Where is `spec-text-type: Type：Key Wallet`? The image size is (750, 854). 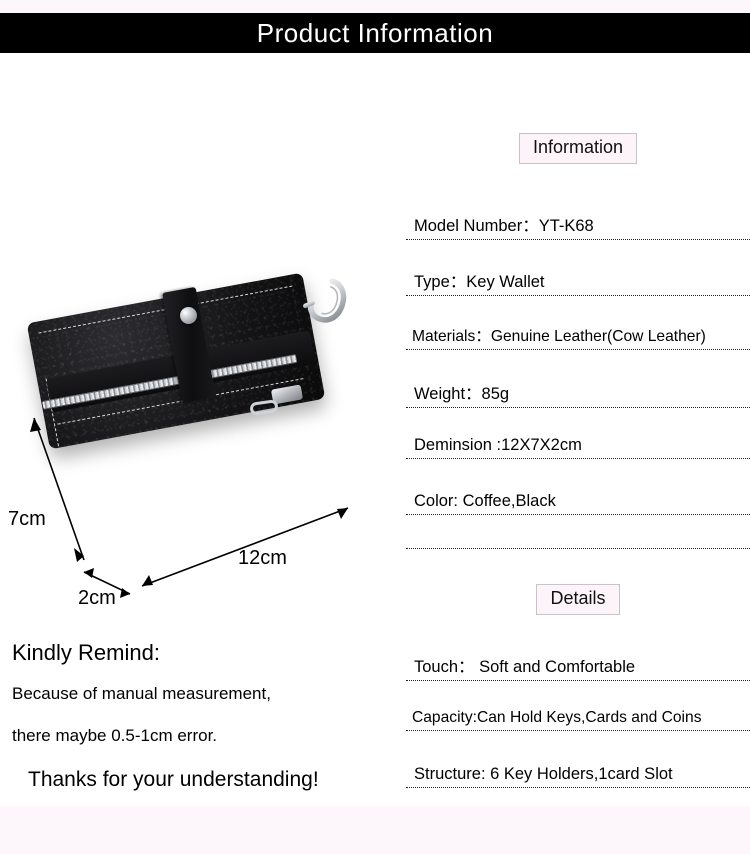 spec-text-type: Type：Key Wallet is located at coordinates (479, 282).